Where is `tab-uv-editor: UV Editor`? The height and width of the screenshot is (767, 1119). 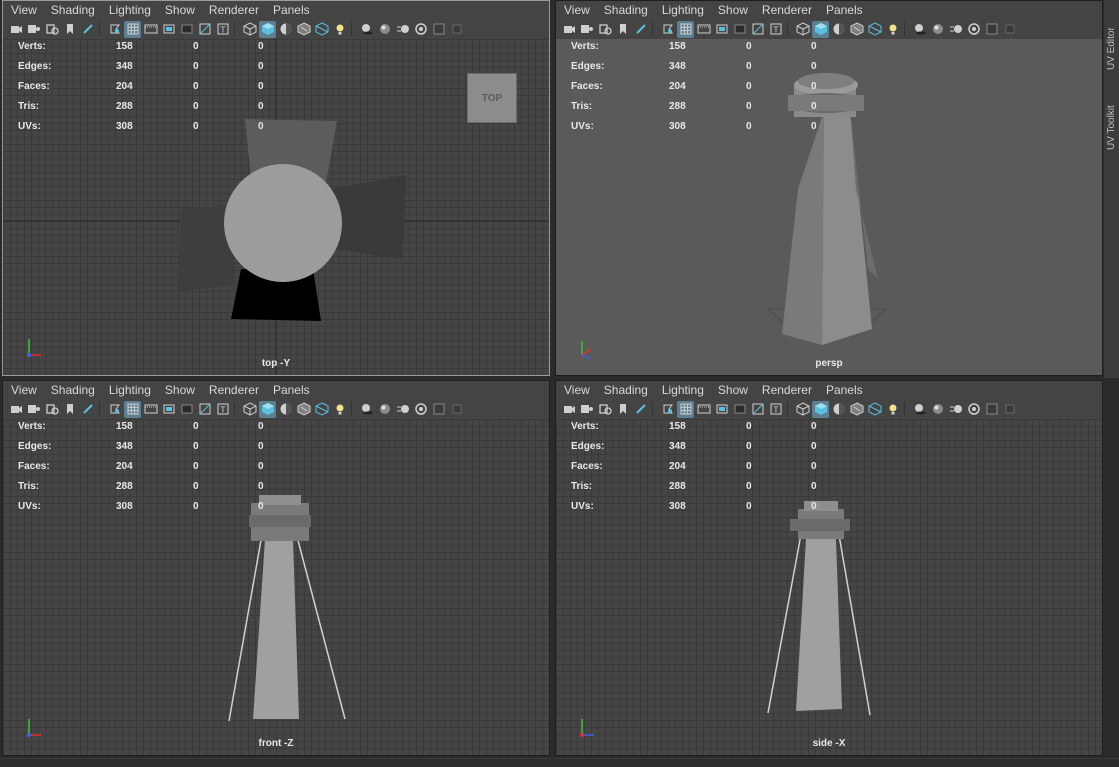 tab-uv-editor: UV Editor is located at coordinates (1111, 48).